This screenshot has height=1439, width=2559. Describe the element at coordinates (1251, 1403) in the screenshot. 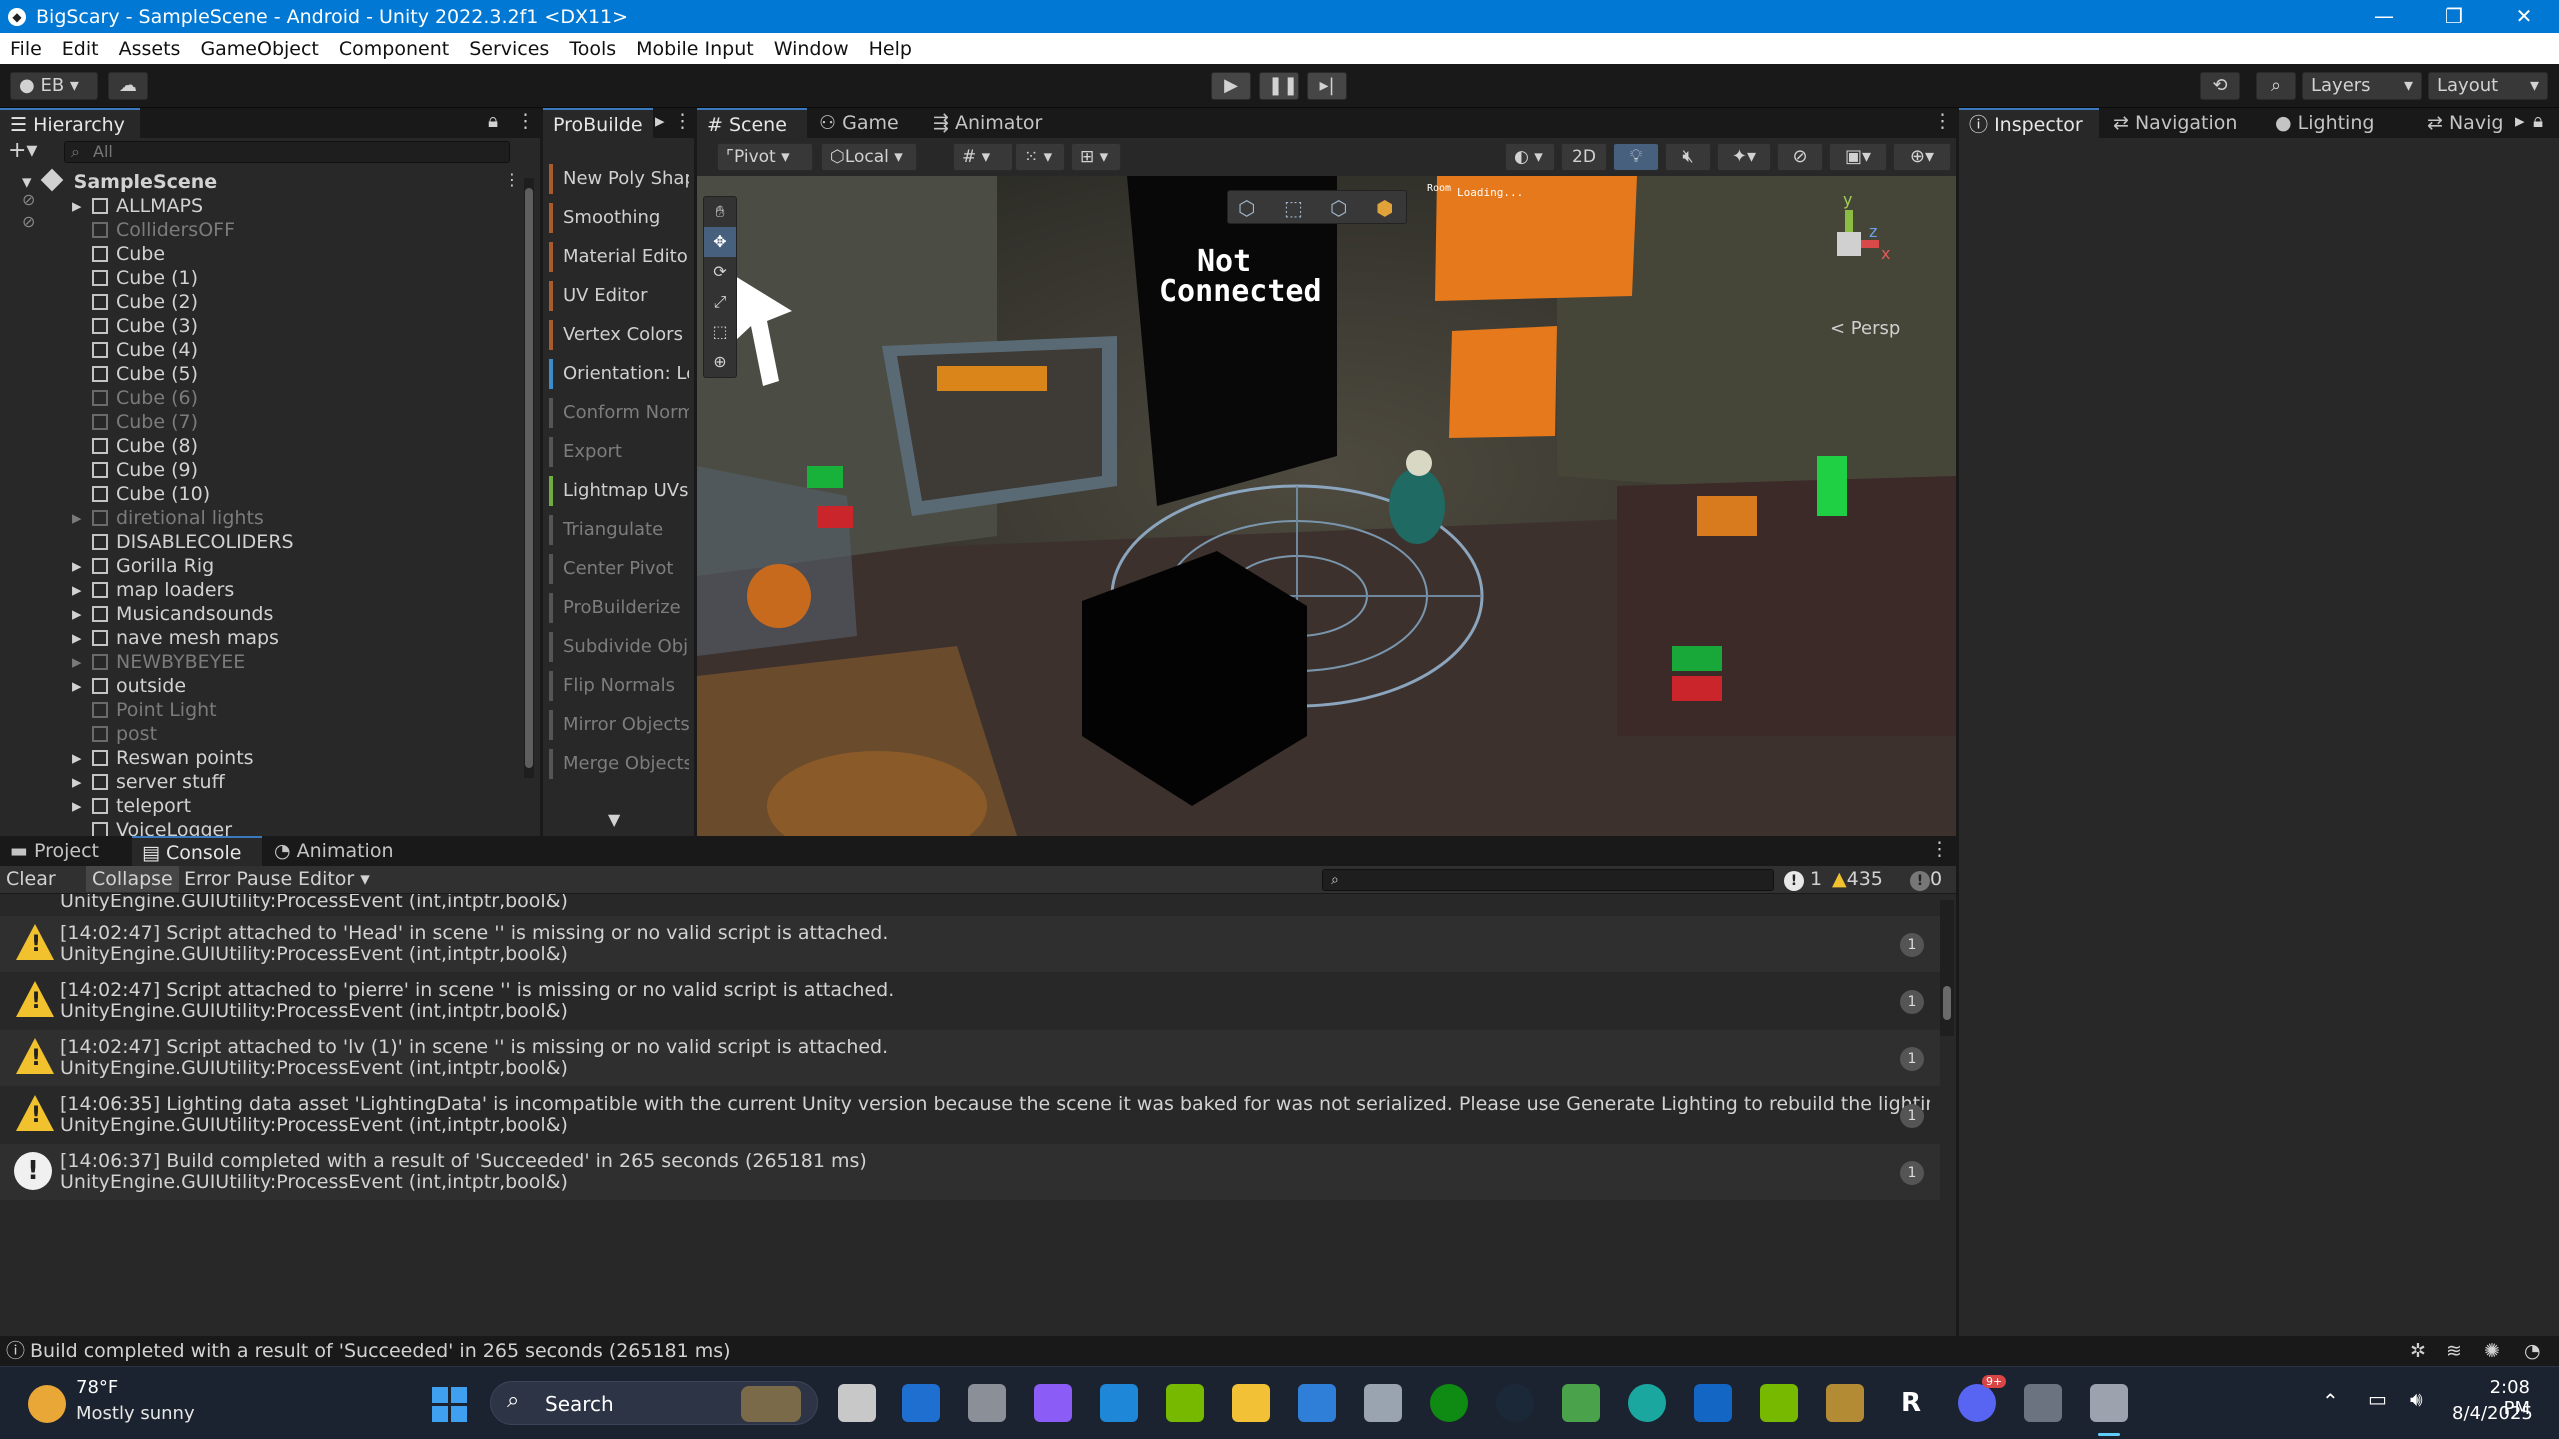

I see `file-explorer-icon` at that location.